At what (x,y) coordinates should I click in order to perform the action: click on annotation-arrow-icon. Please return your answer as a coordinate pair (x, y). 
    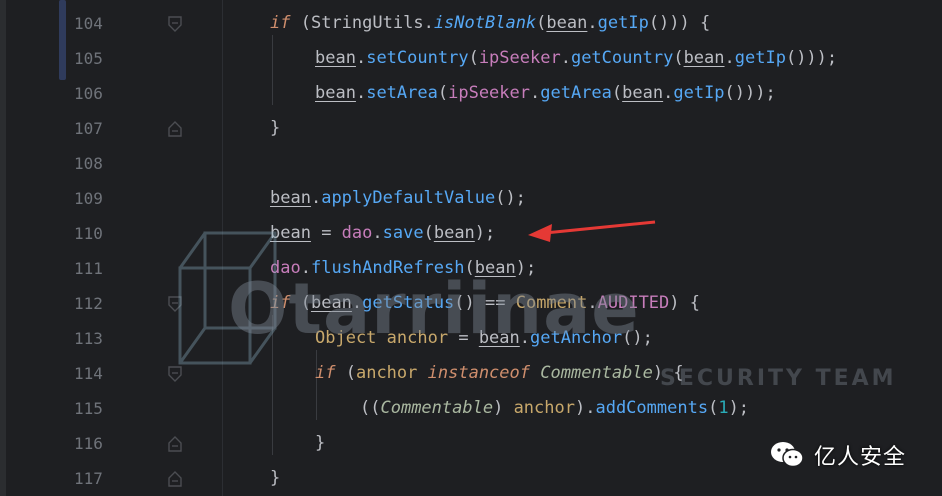
    Looking at the image, I should click on (592, 231).